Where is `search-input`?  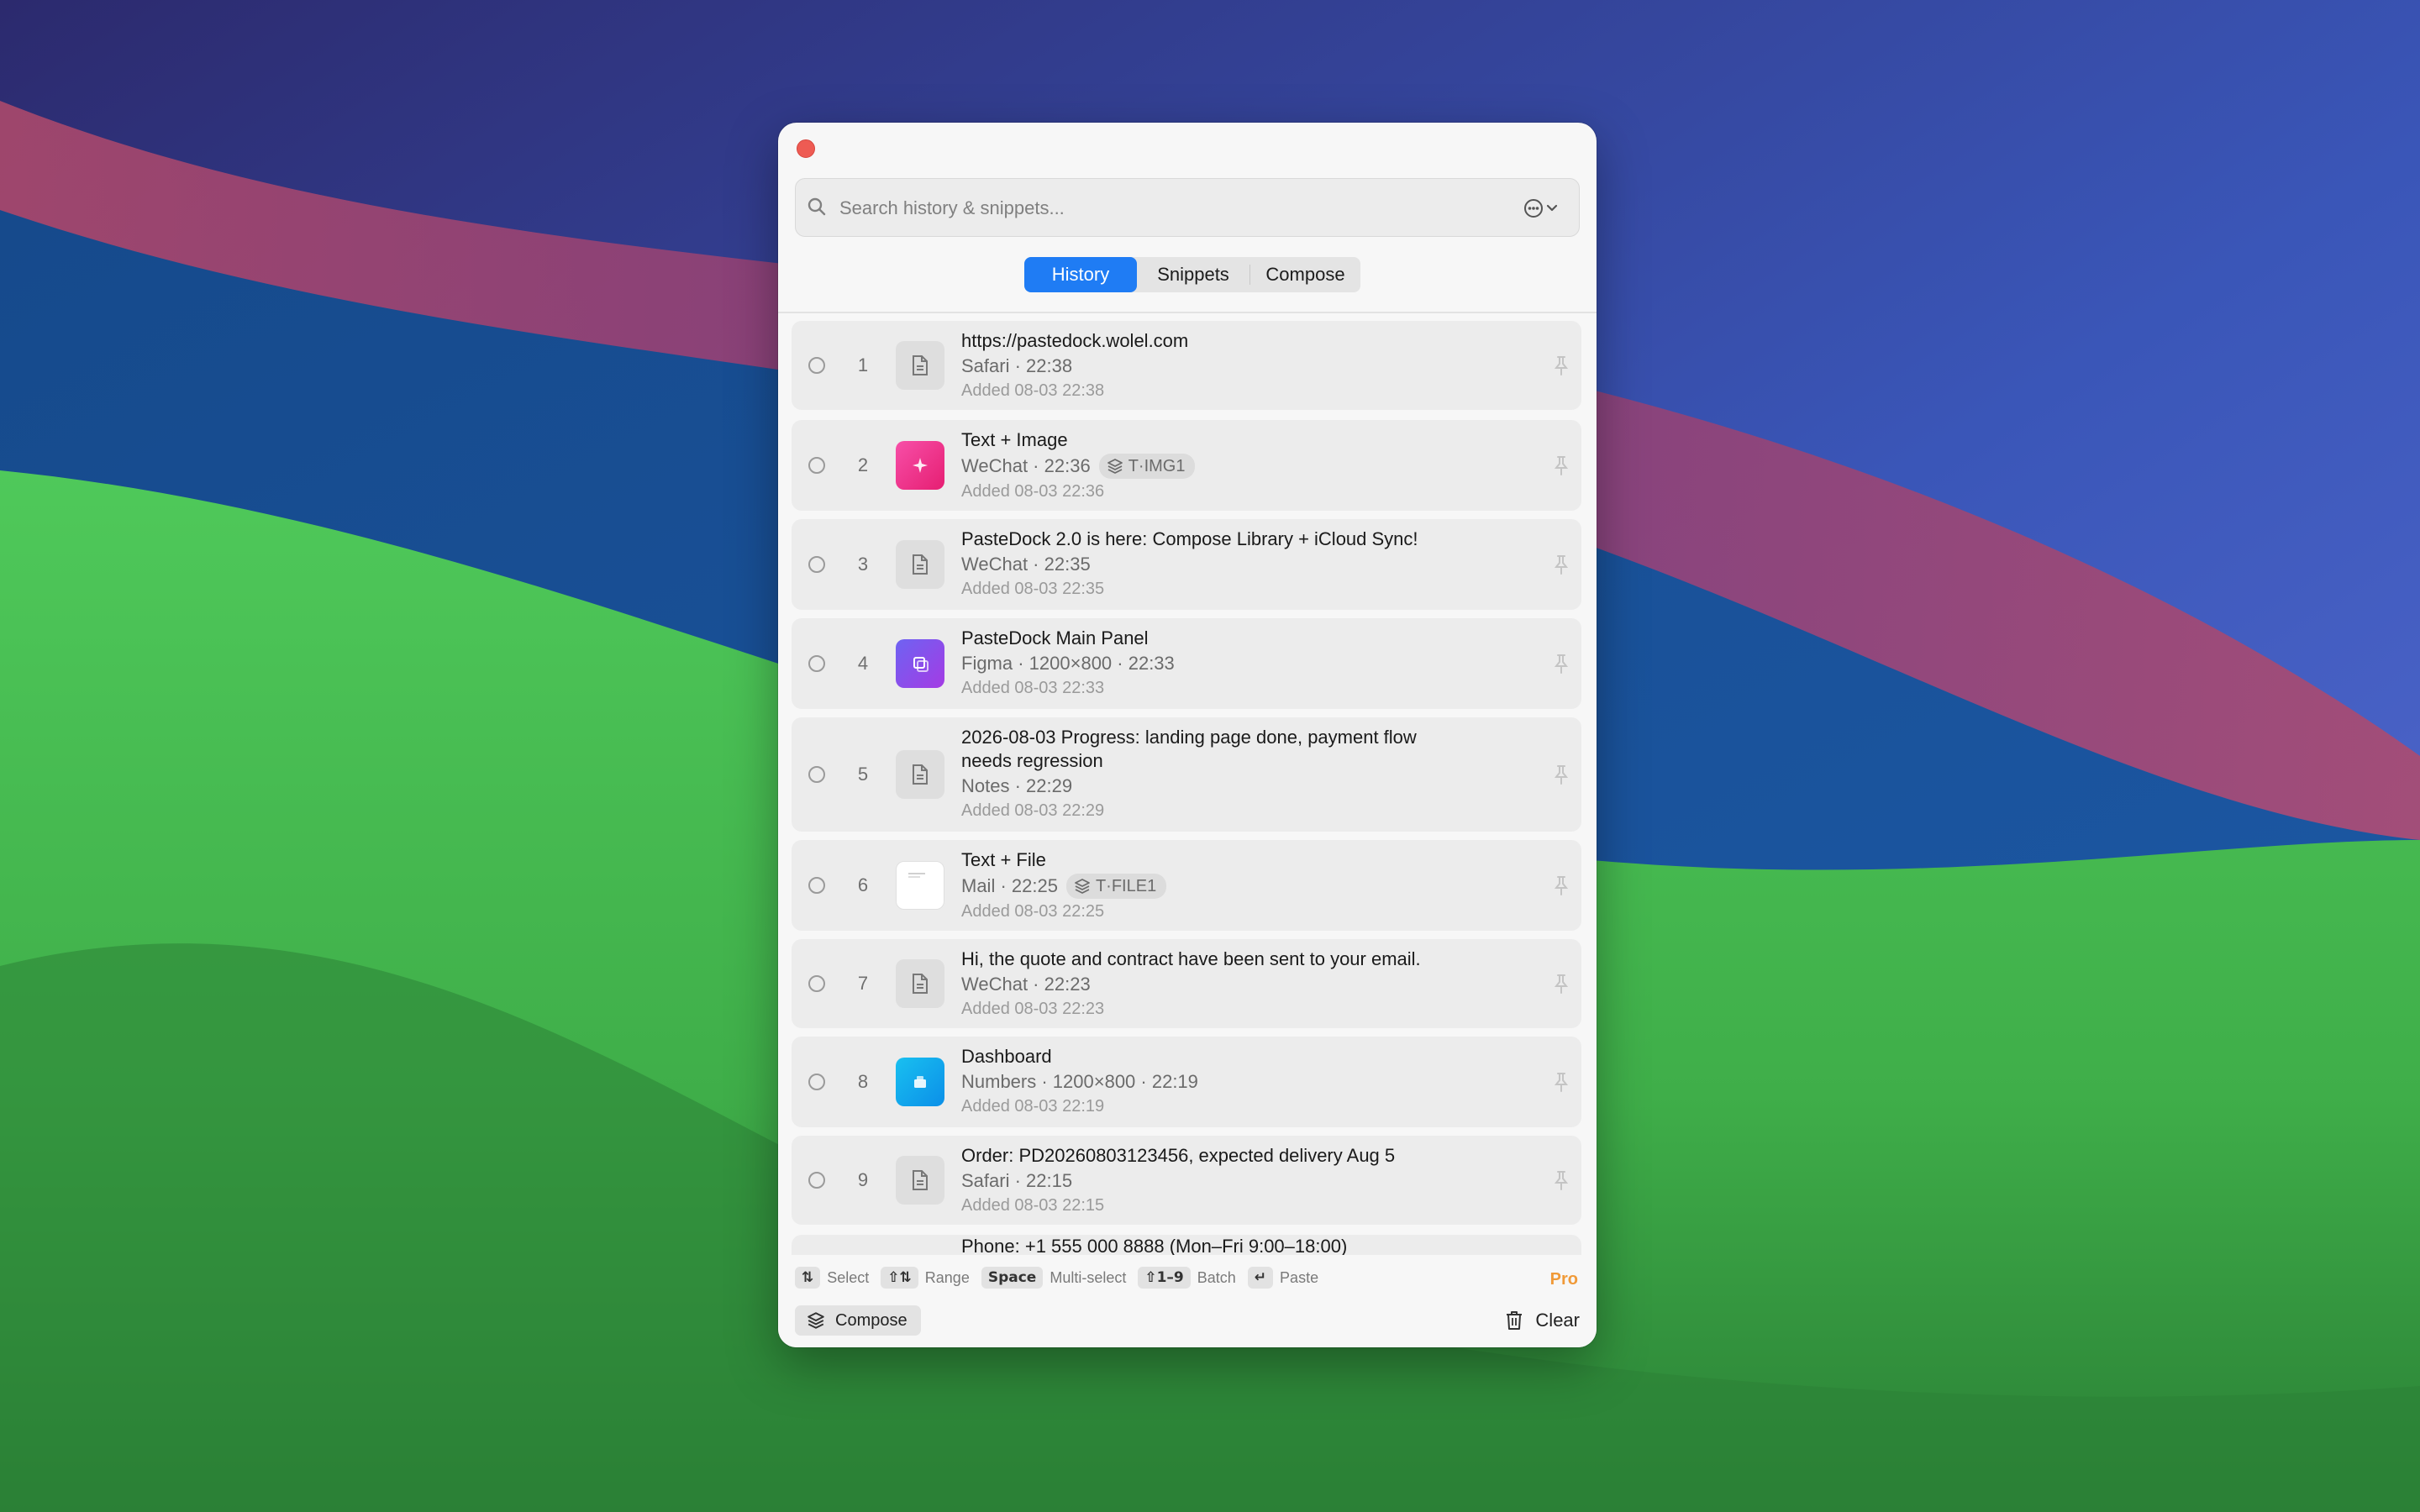 search-input is located at coordinates (1159, 208).